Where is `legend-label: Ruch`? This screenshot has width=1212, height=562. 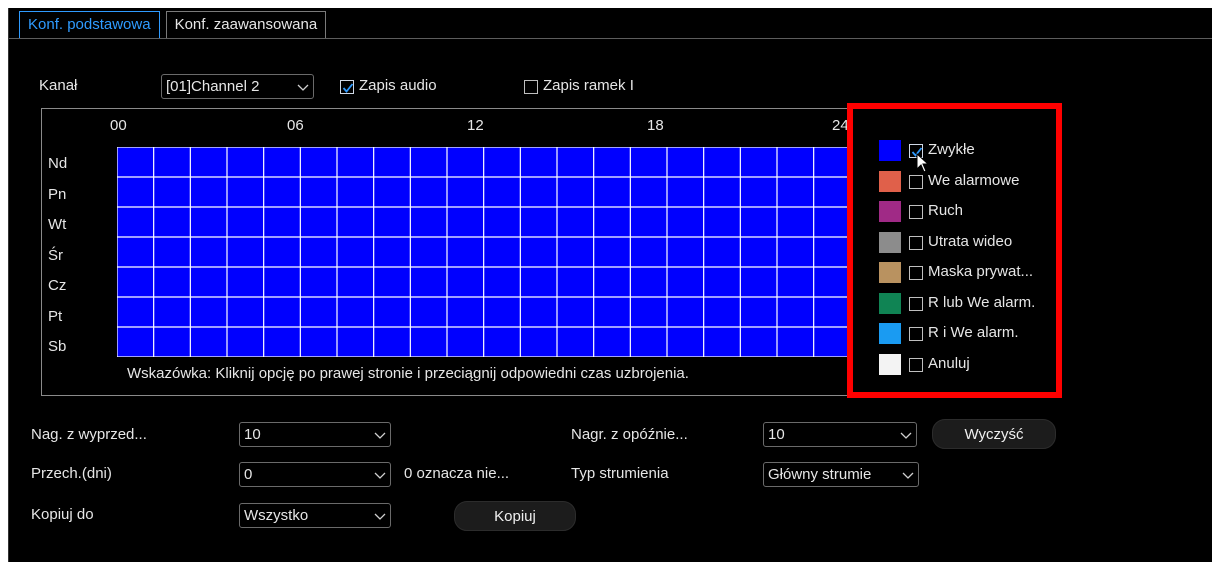 legend-label: Ruch is located at coordinates (946, 210).